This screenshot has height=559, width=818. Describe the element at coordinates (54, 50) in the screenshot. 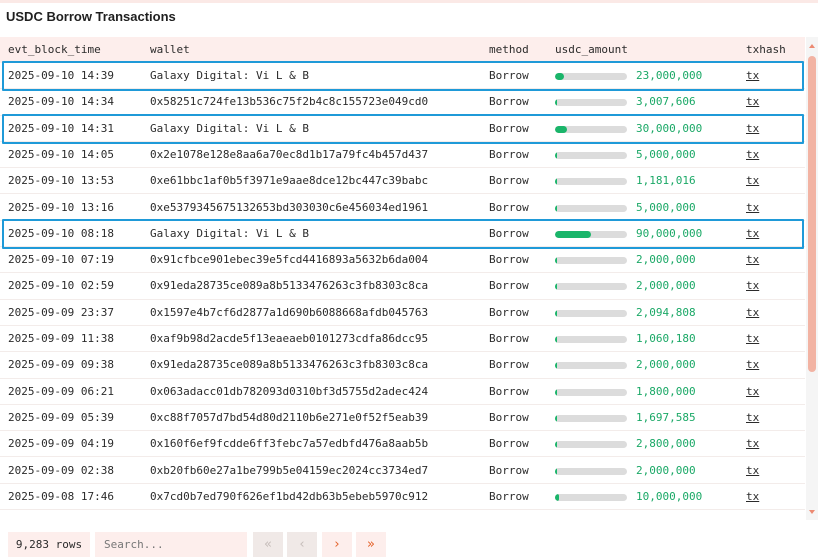

I see `column-header-time: evt_block_time` at that location.